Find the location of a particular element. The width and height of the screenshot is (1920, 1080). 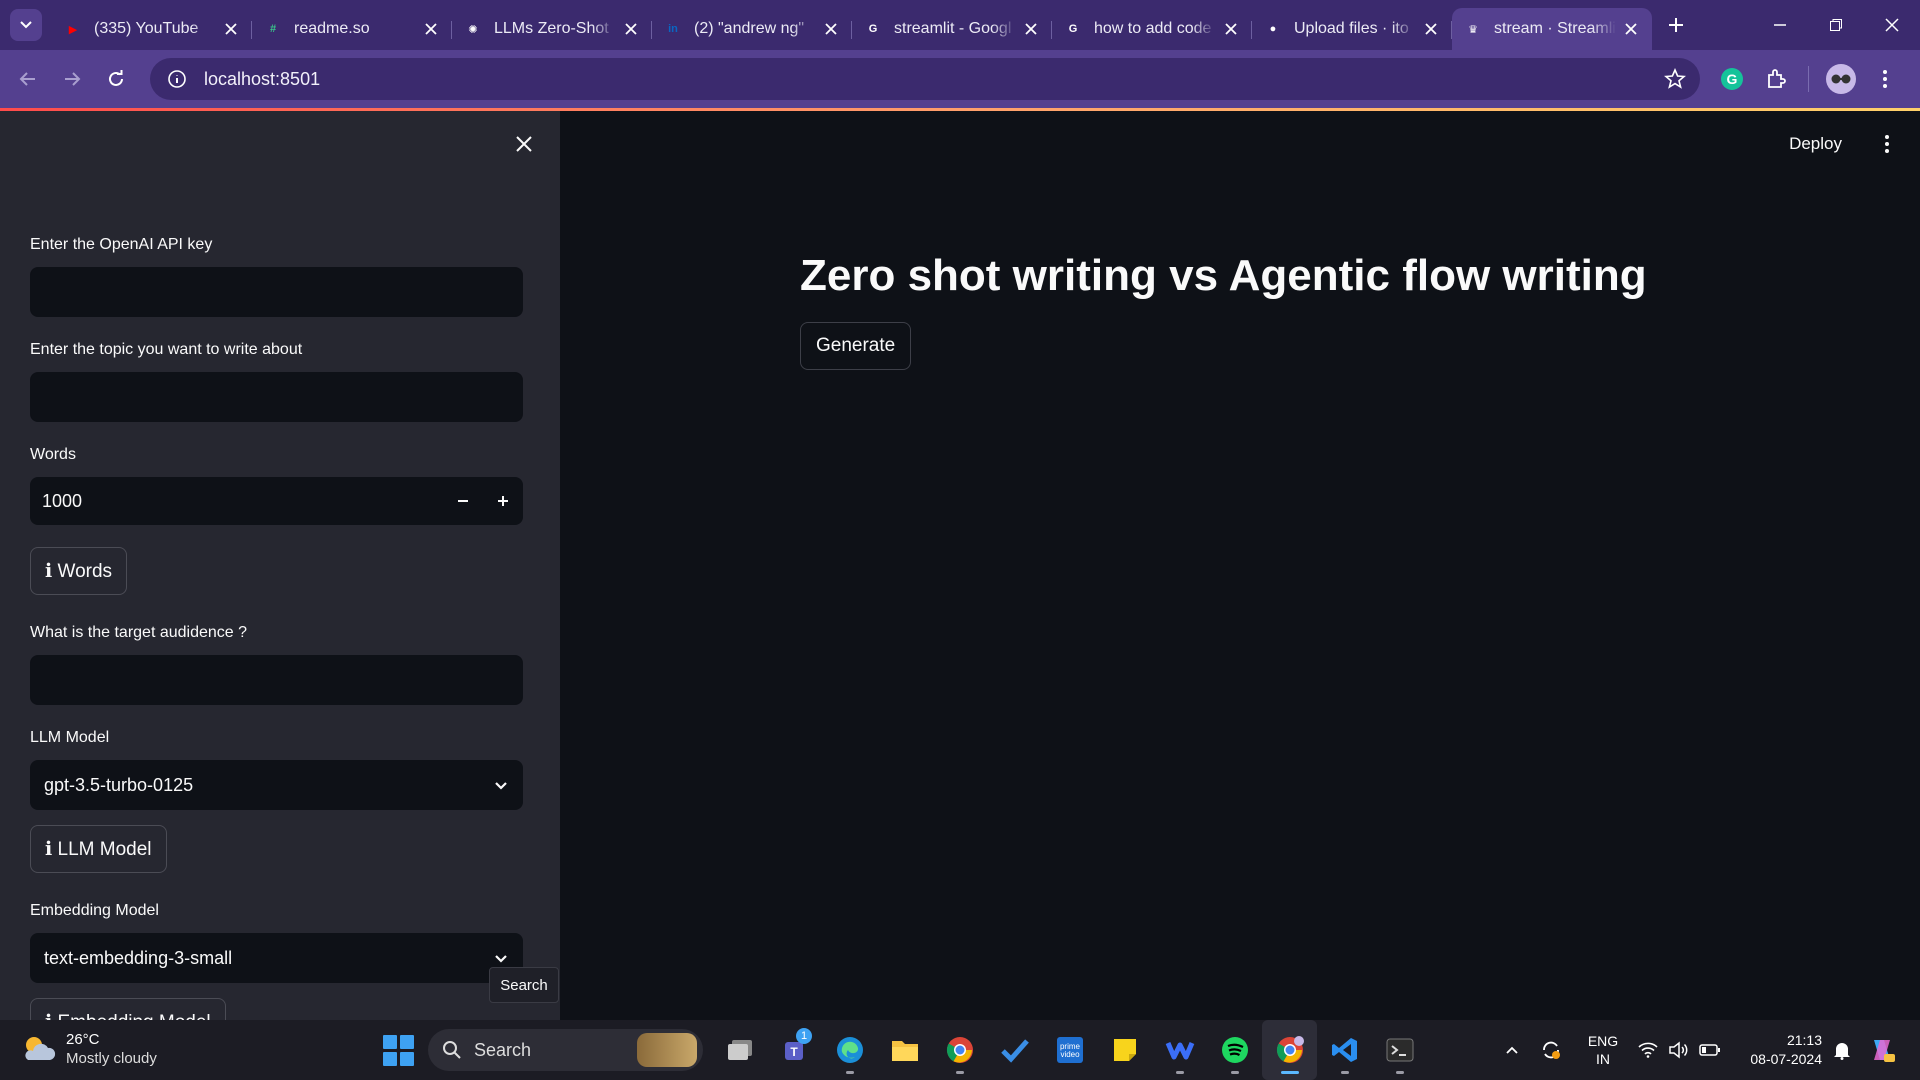

clock: 21:13 08-07-2024 is located at coordinates (1774, 1050).